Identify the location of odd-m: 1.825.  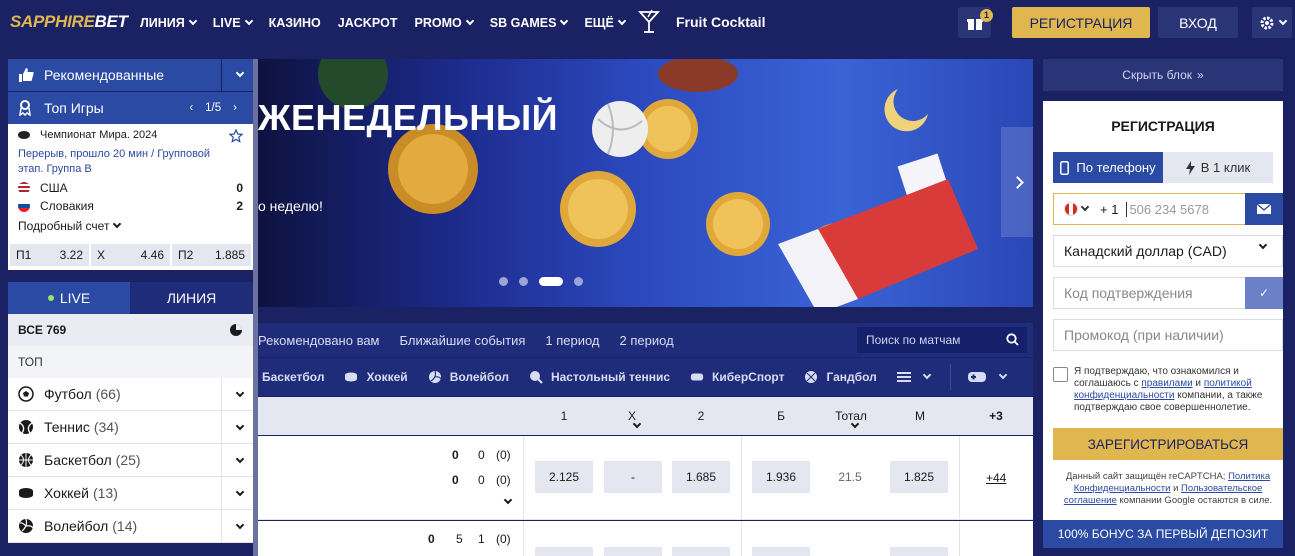
(919, 477).